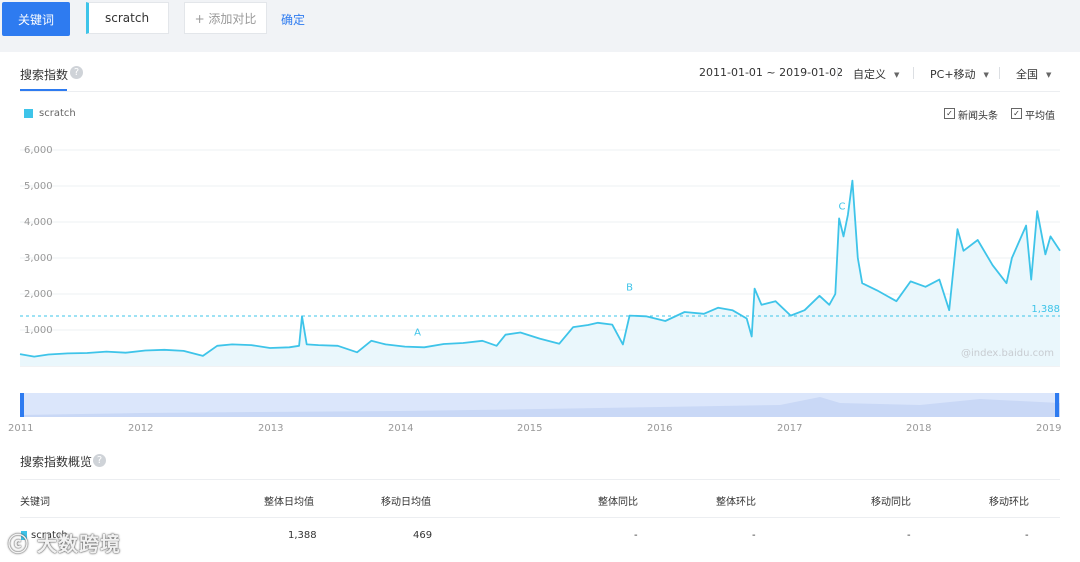 This screenshot has width=1080, height=562. What do you see at coordinates (64, 544) in the screenshot?
I see `overlay-watermark: ⓒ 大数跨境` at bounding box center [64, 544].